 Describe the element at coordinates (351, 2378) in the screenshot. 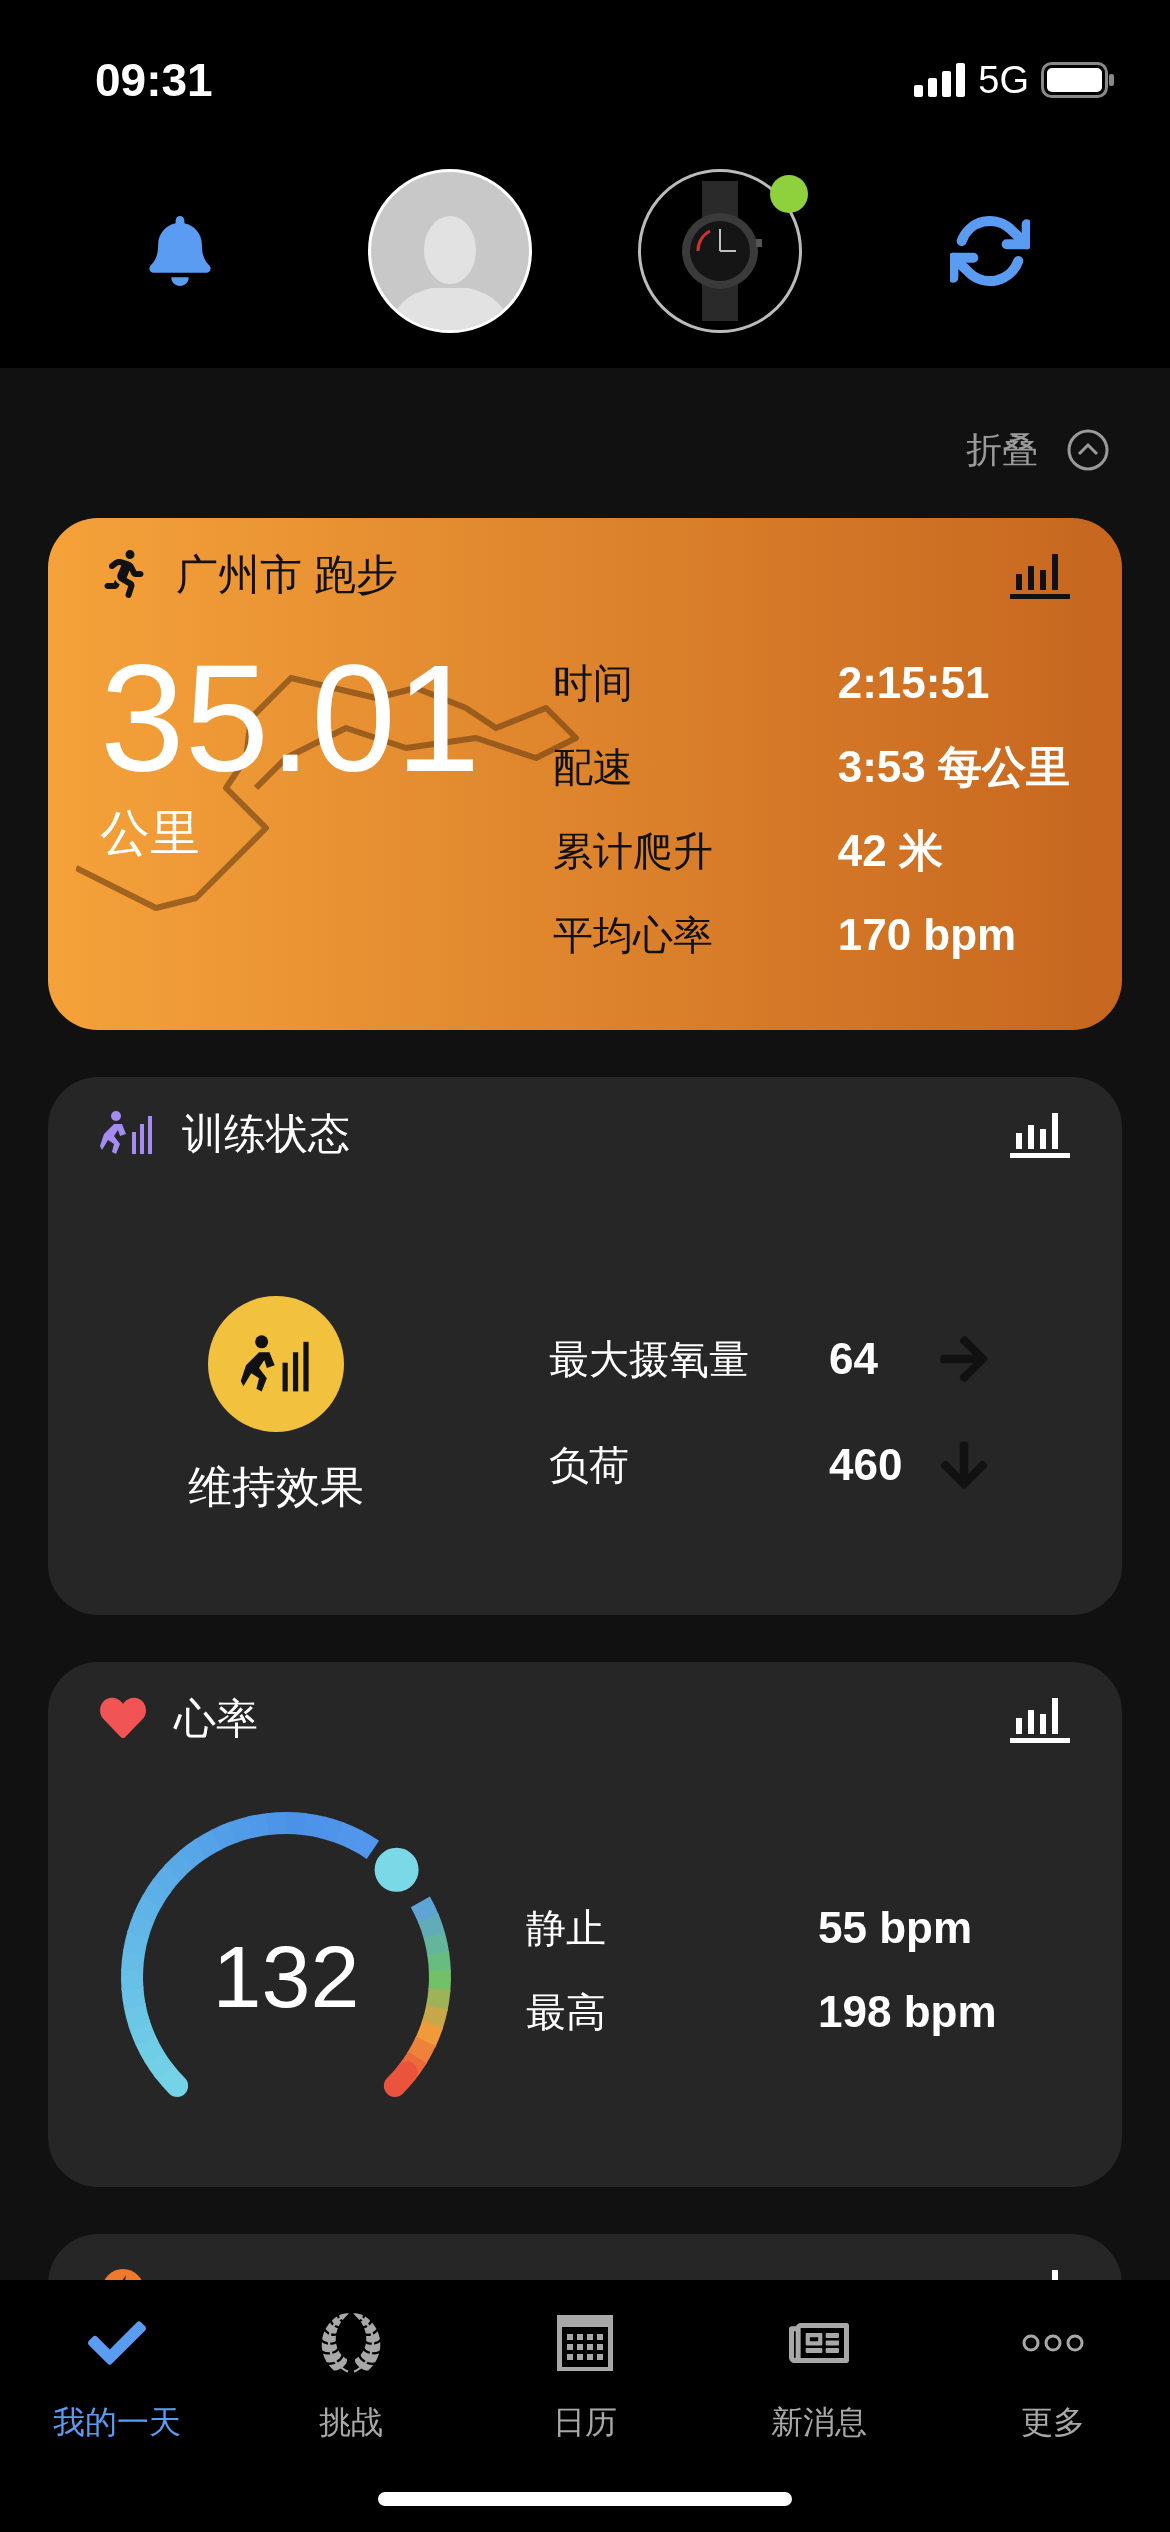

I see `tab-item: 挑战` at that location.